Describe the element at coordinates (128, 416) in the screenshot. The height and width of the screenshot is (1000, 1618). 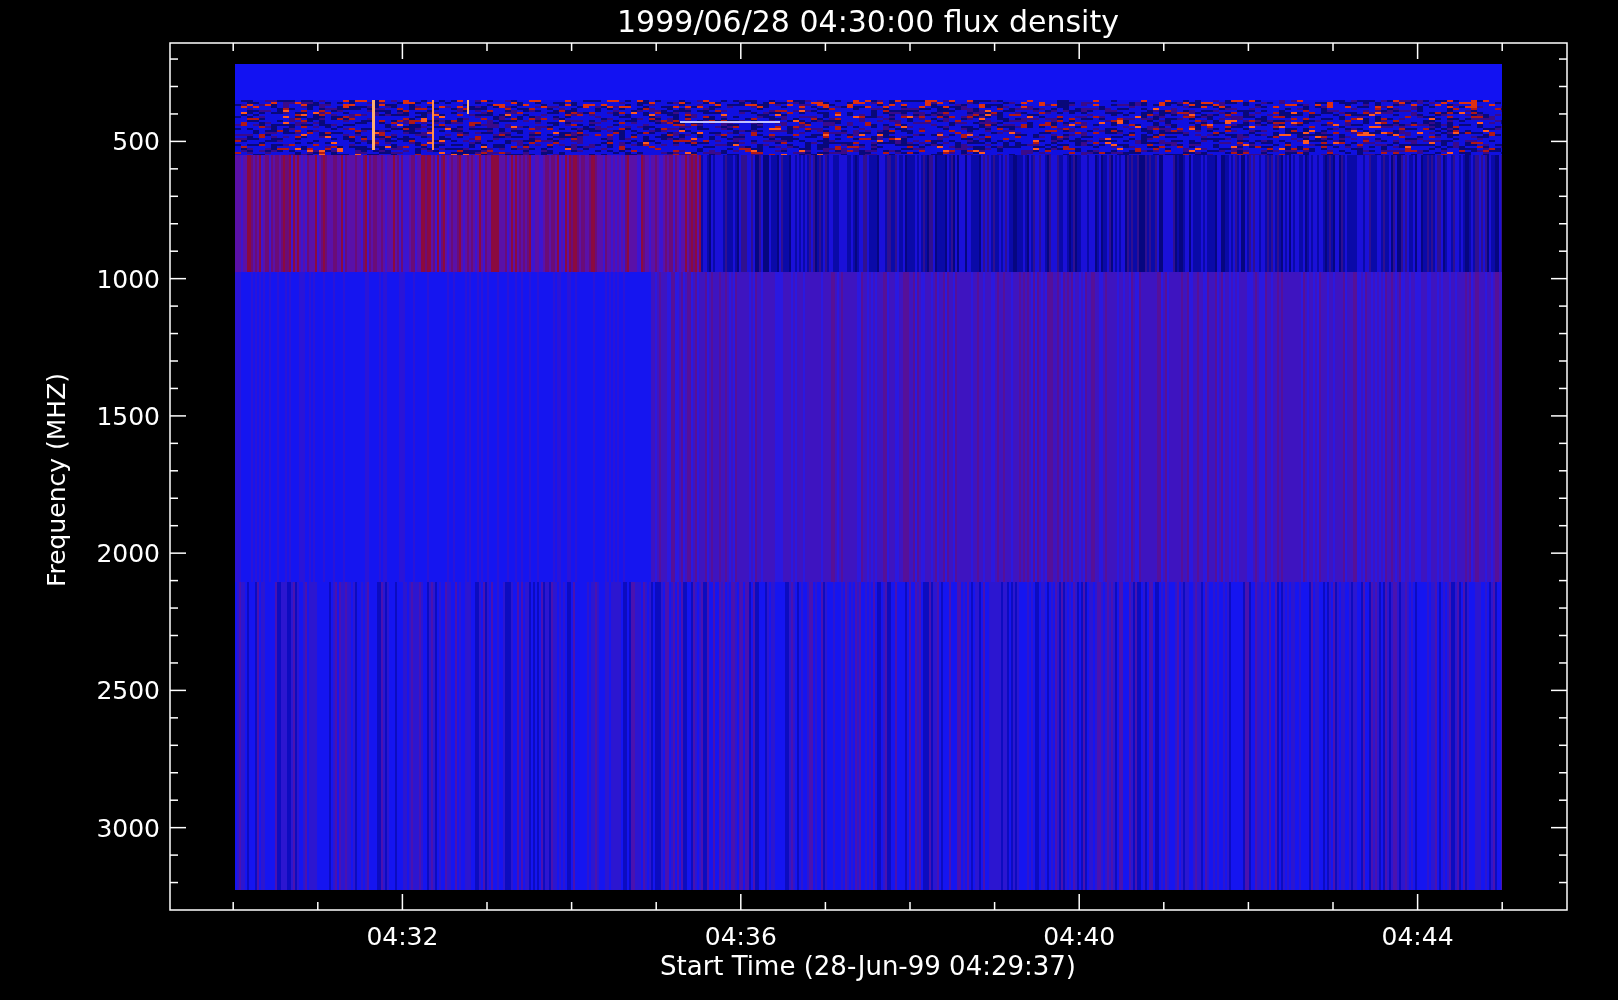
I see `axis-tick-label: 1500` at that location.